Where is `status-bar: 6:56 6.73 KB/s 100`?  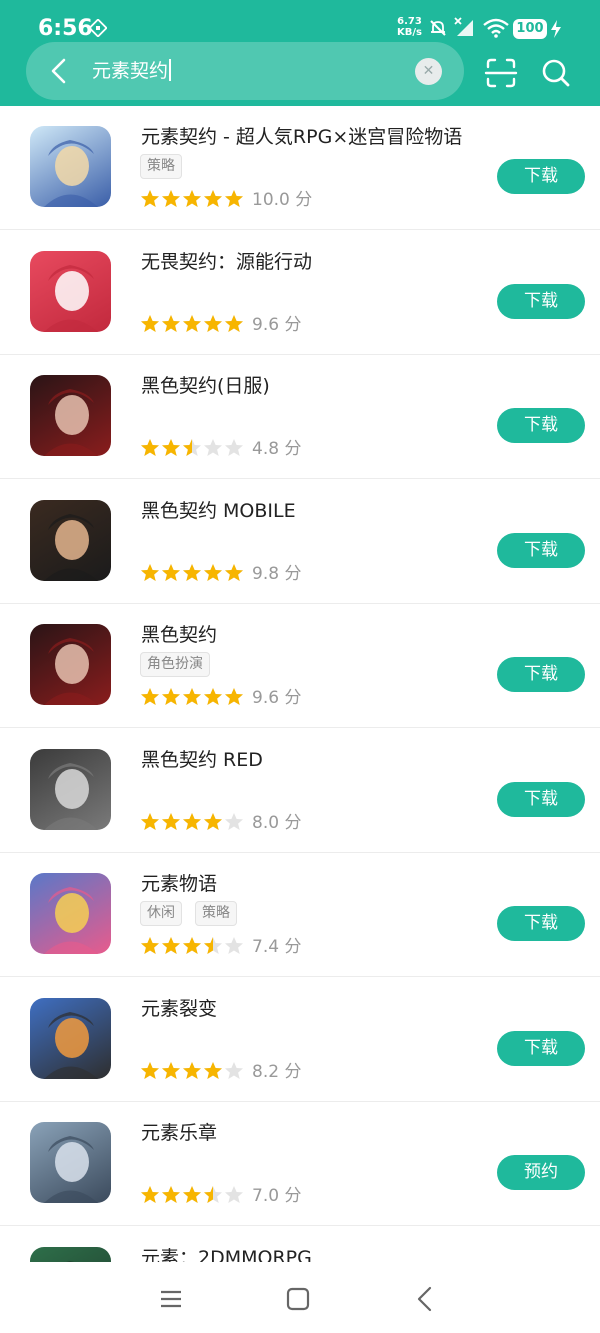
status-bar: 6:56 6.73 KB/s 100 is located at coordinates (300, 24).